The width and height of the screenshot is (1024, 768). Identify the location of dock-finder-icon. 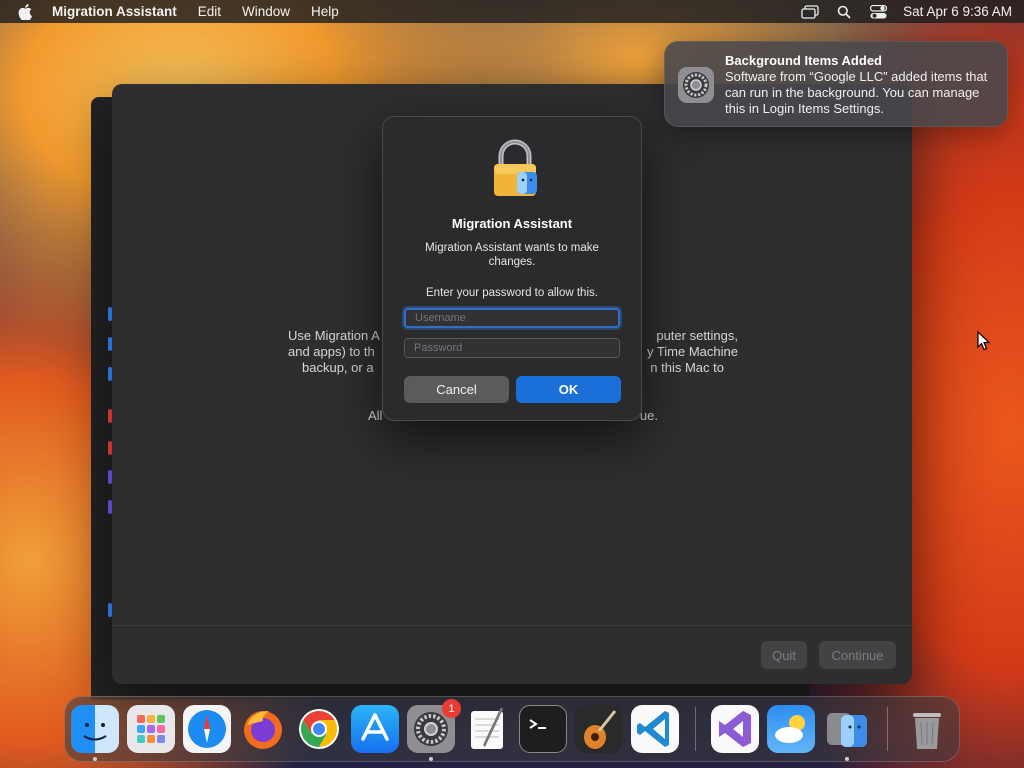
(95, 729).